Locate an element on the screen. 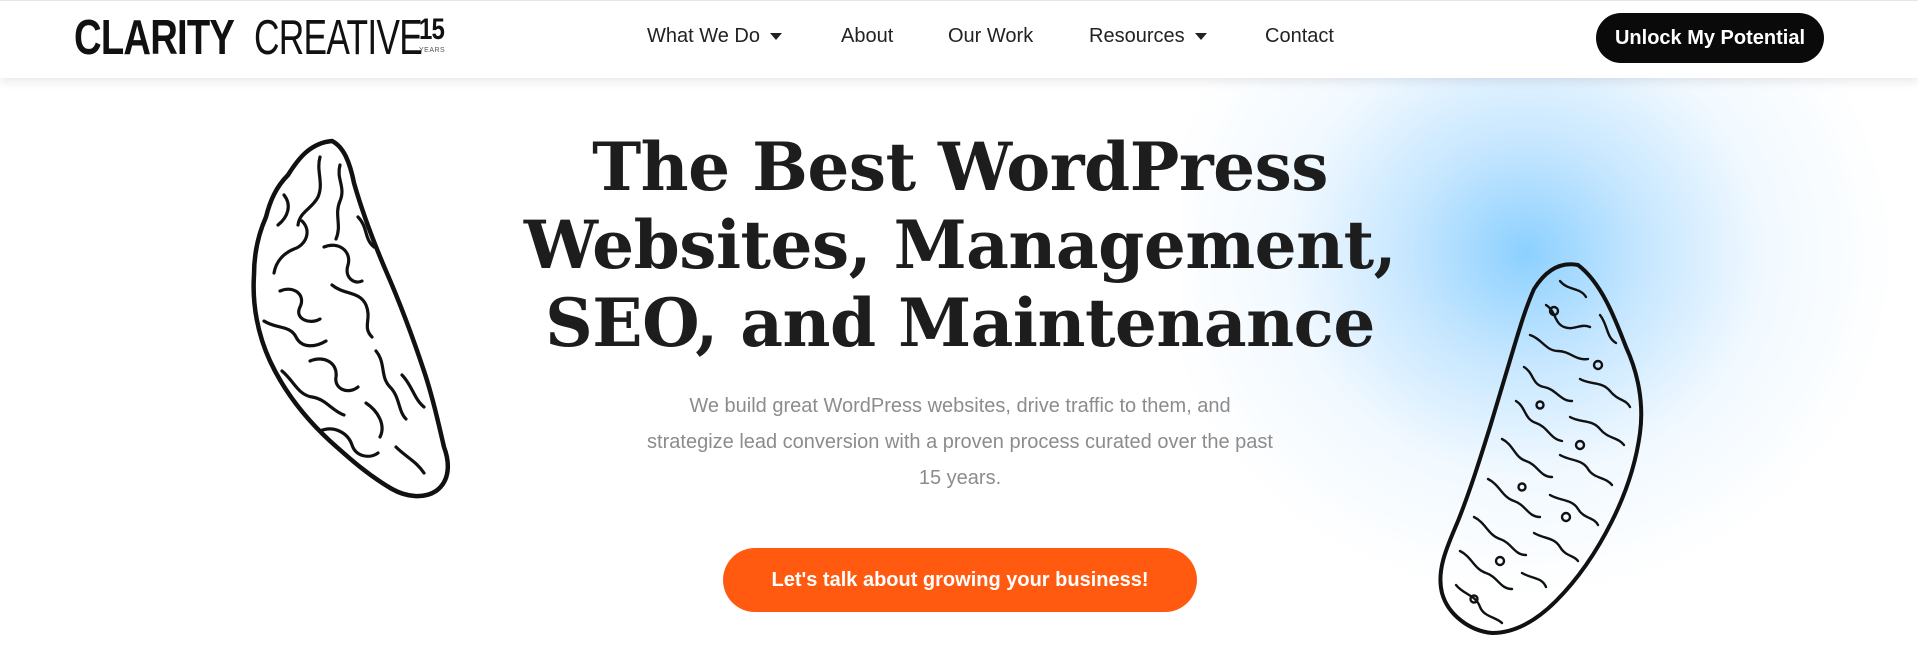  nav-item-label: Our Work is located at coordinates (991, 36).